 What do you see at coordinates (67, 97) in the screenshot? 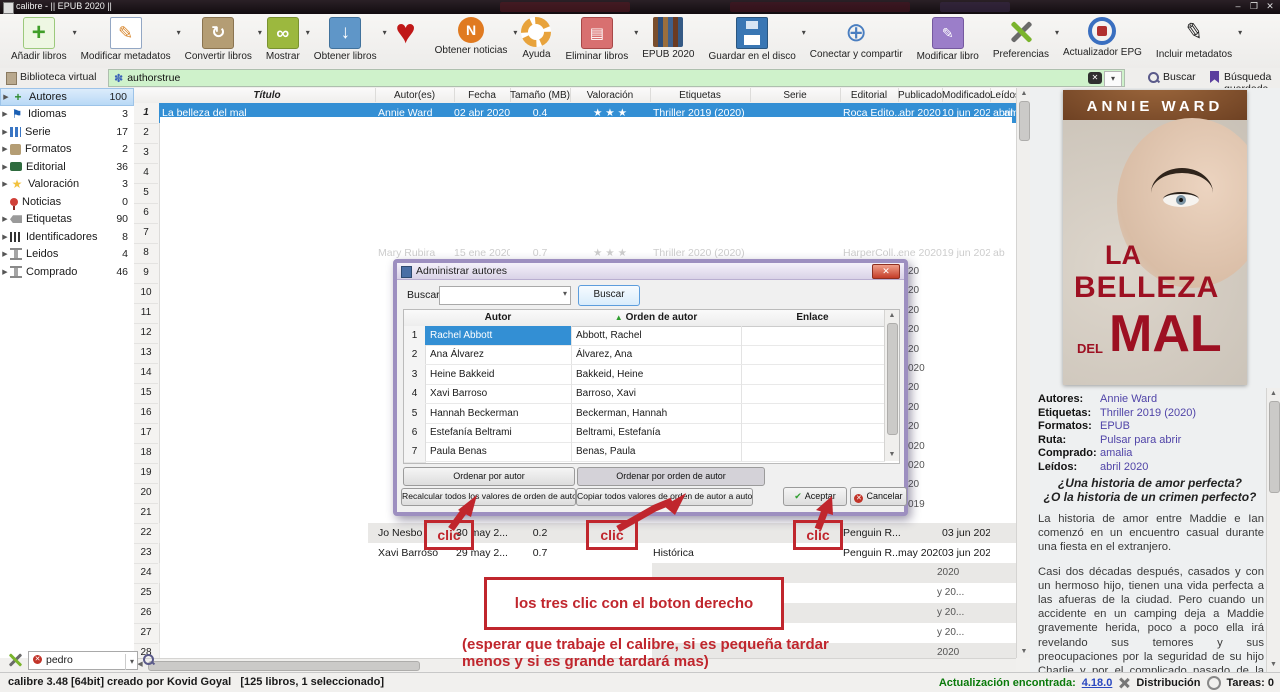
I see `sidebar-item-autores: ▶ + Autores 100` at bounding box center [67, 97].